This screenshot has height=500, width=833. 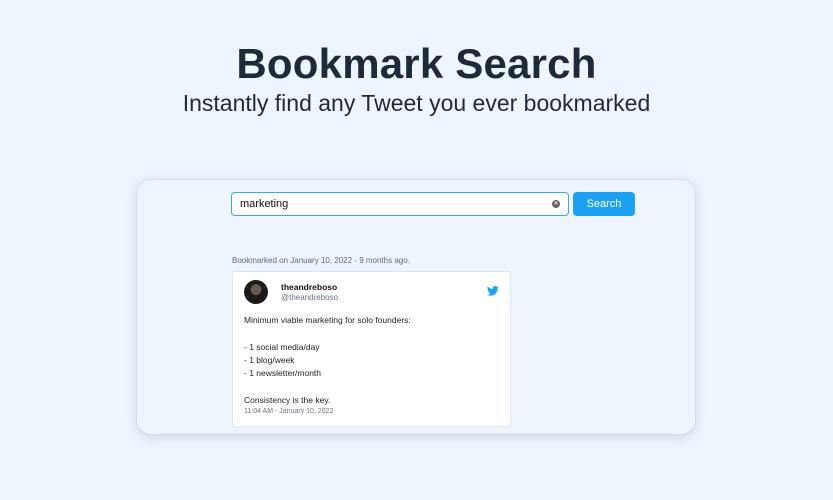 I want to click on avatar, so click(x=256, y=292).